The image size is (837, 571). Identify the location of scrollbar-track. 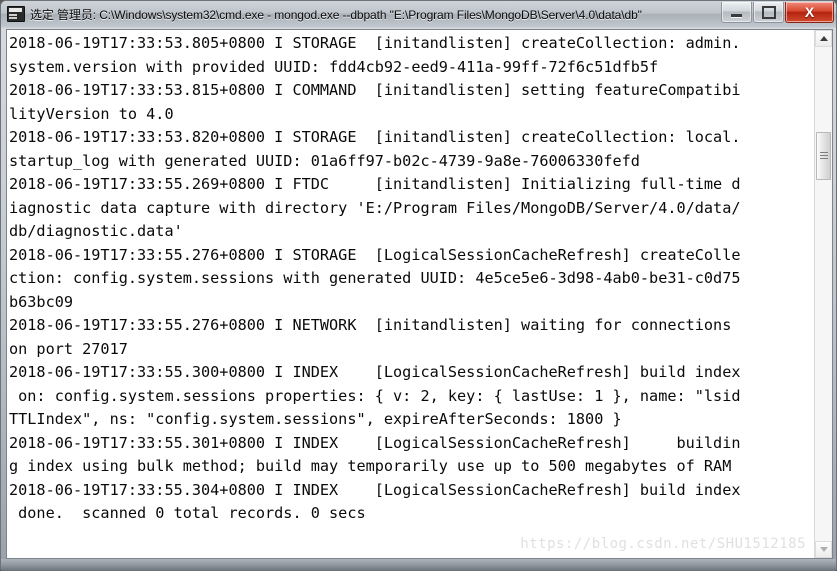
(823, 294).